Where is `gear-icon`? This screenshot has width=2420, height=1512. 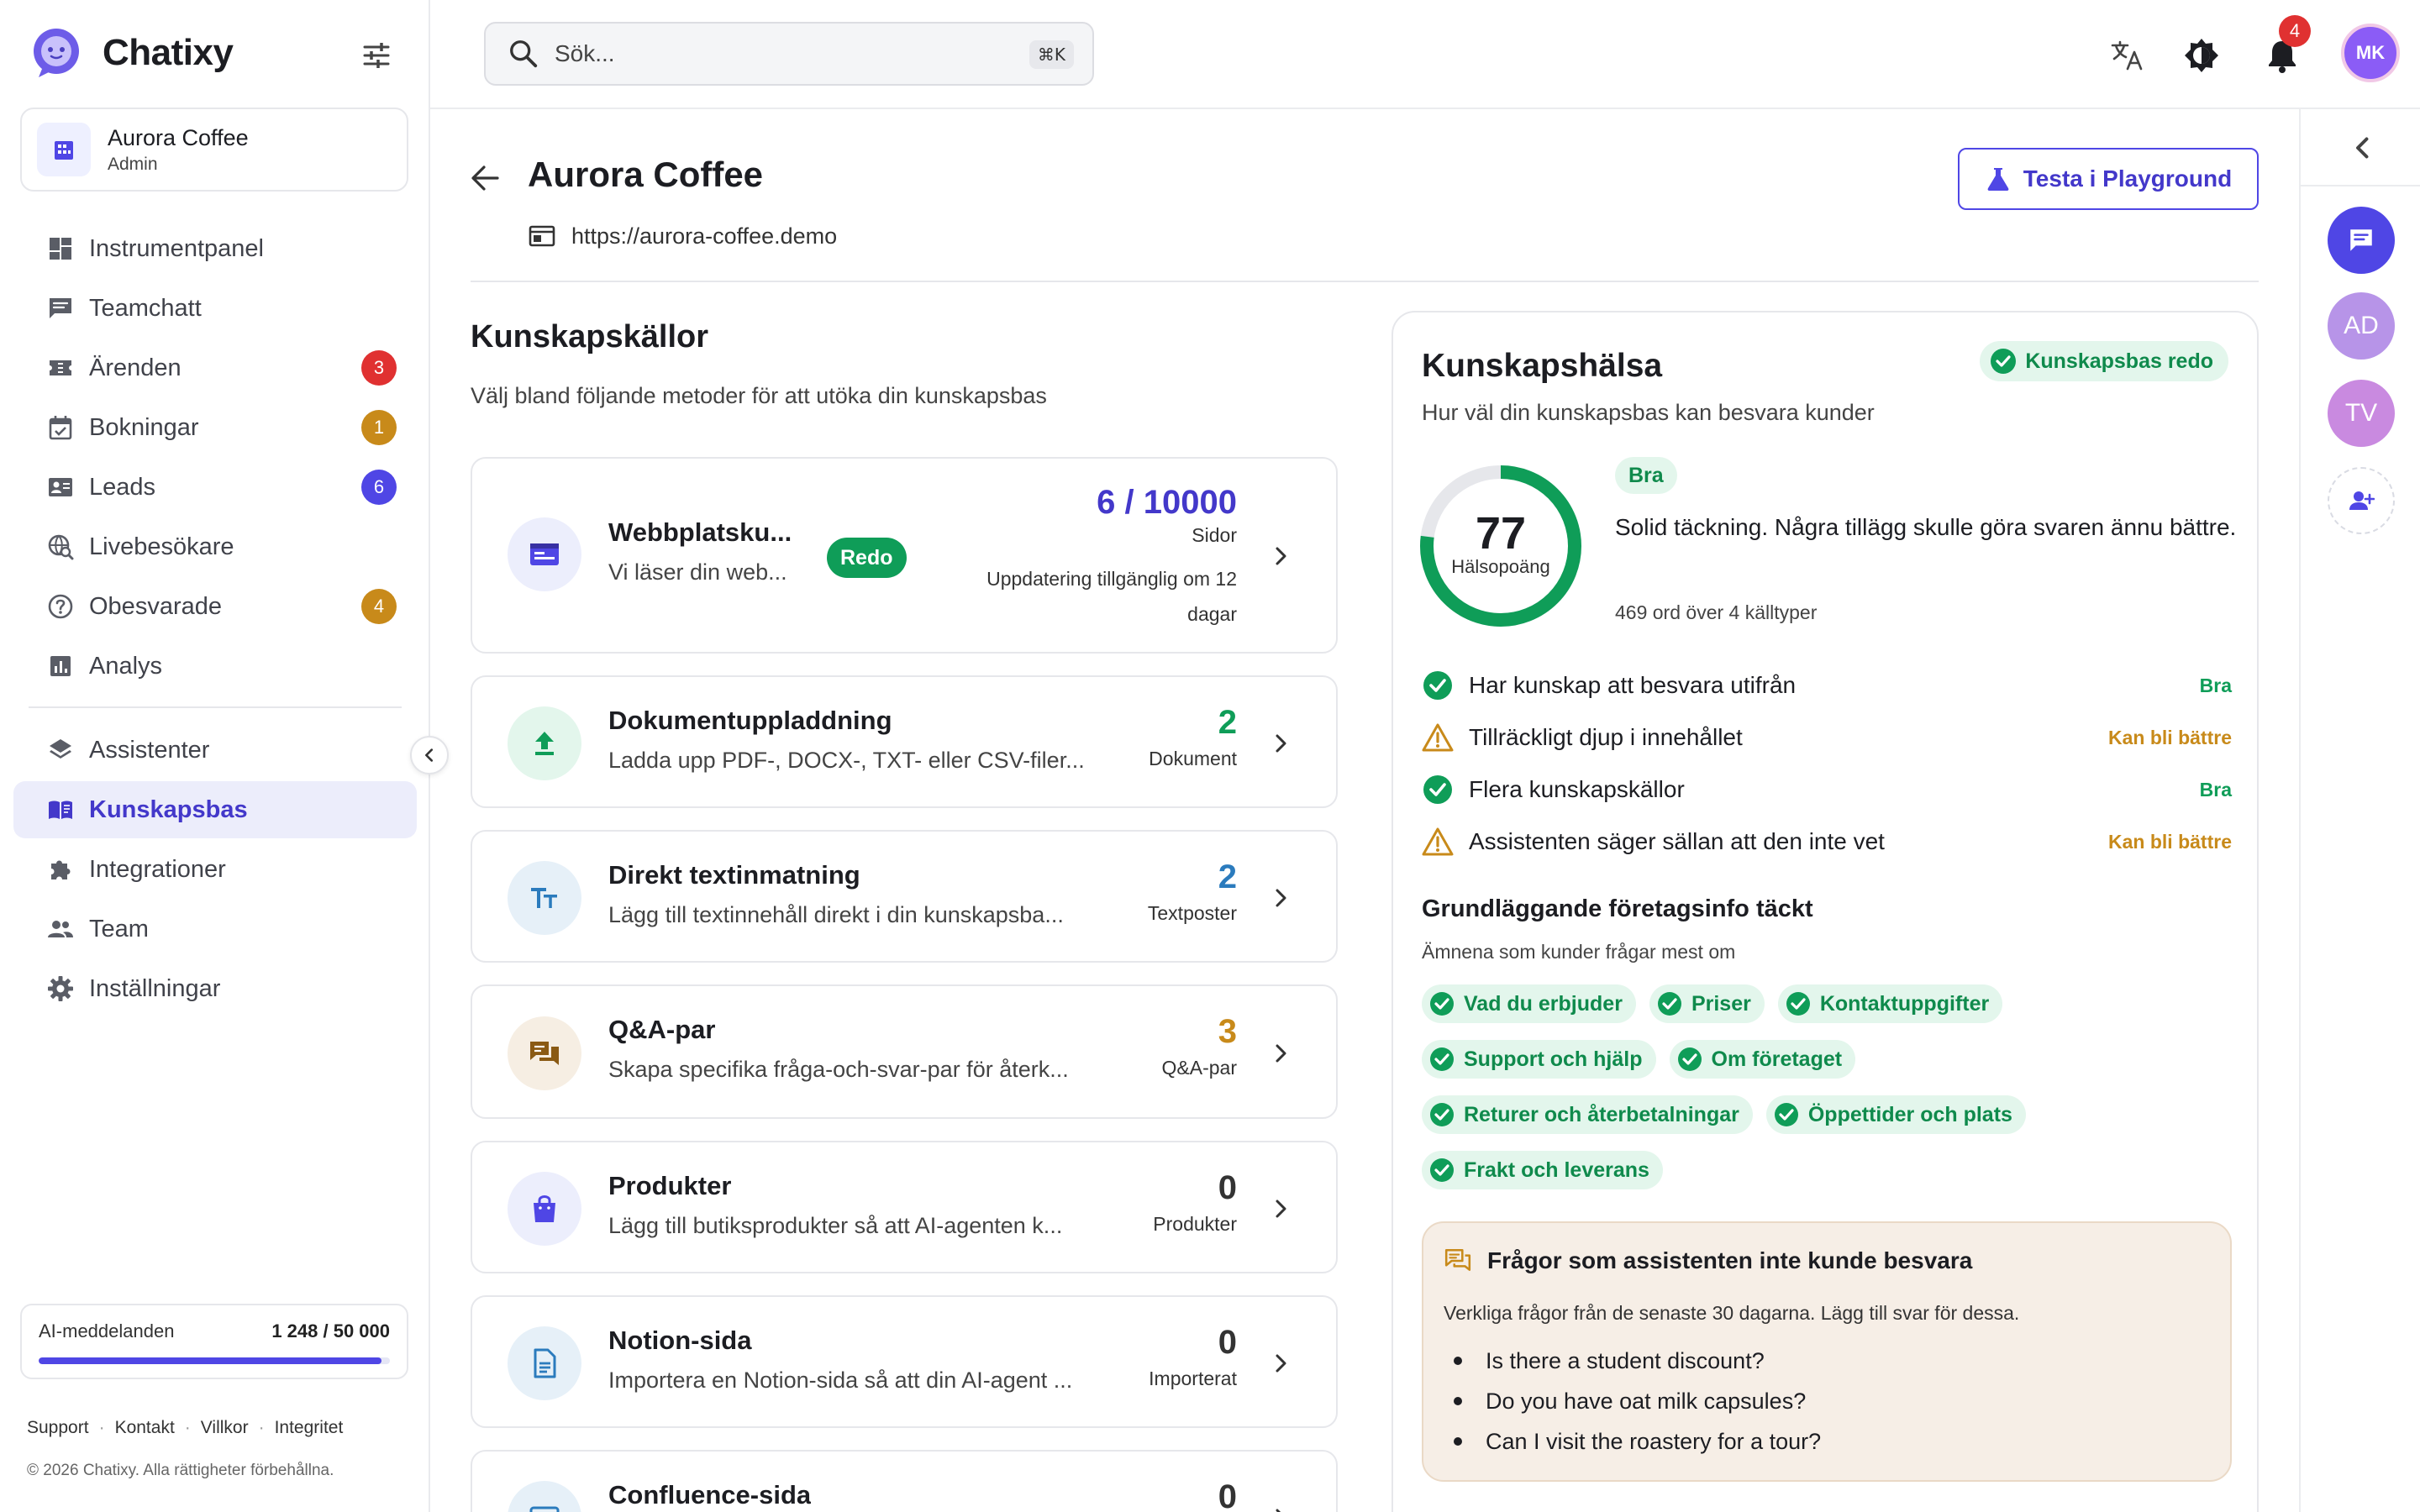
gear-icon is located at coordinates (60, 989).